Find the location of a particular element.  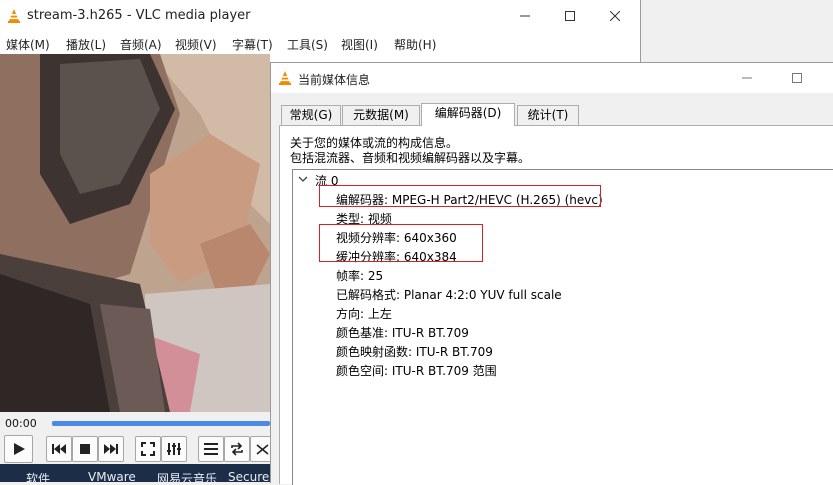

fullscreen-icon is located at coordinates (148, 449).